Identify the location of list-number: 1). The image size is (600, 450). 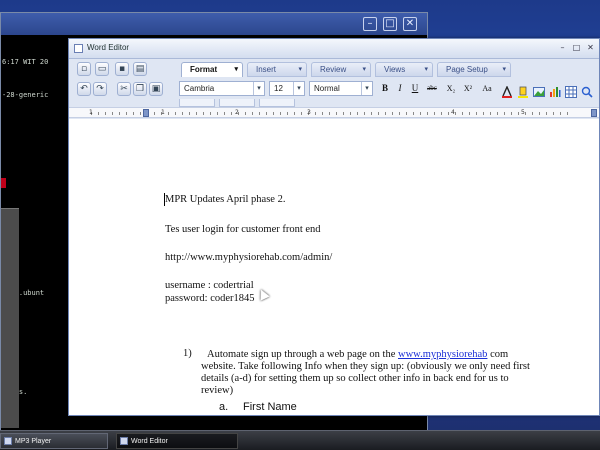
(187, 353).